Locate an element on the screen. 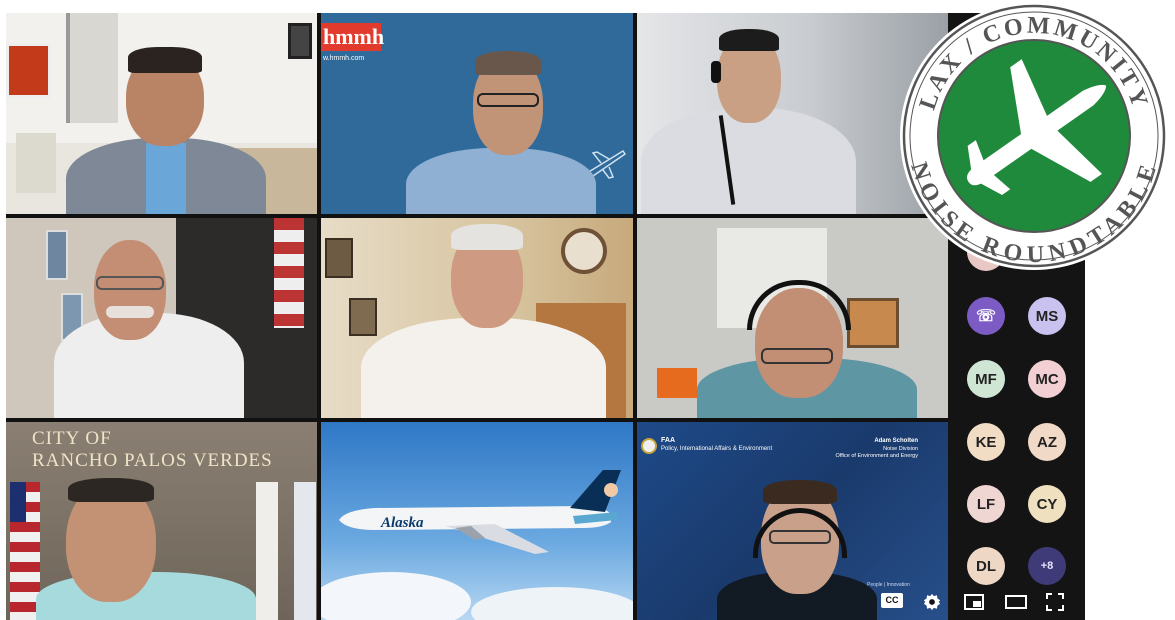  flag is located at coordinates (289, 273).